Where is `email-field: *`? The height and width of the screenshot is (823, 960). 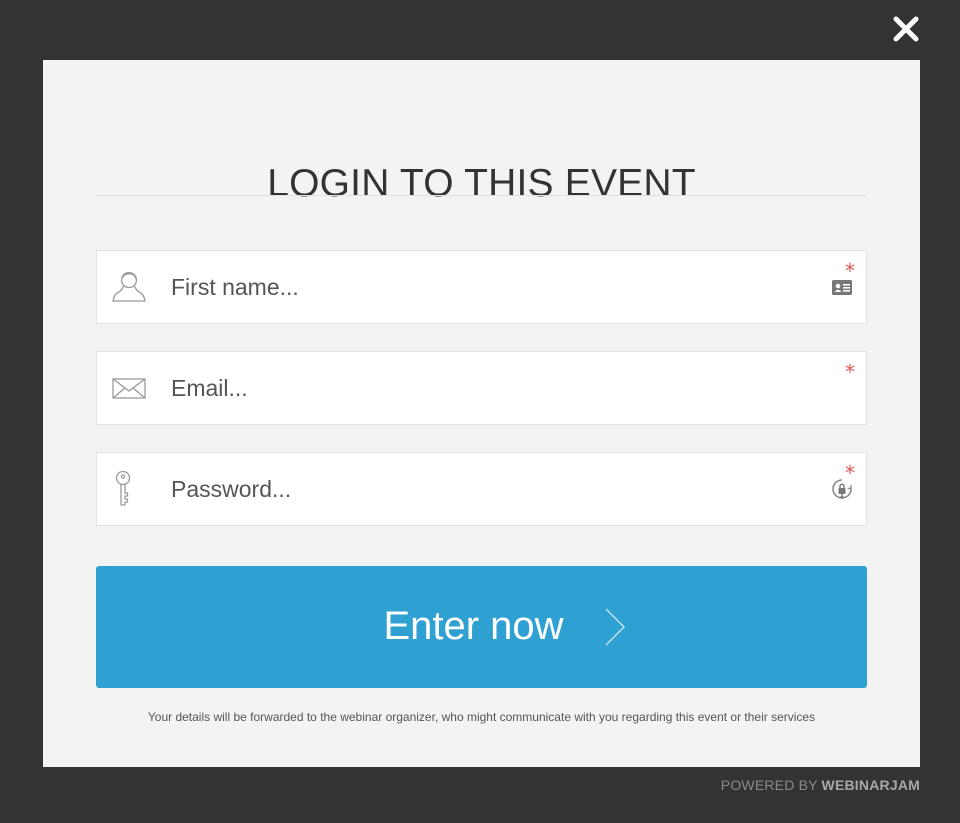
email-field: * is located at coordinates (481, 388).